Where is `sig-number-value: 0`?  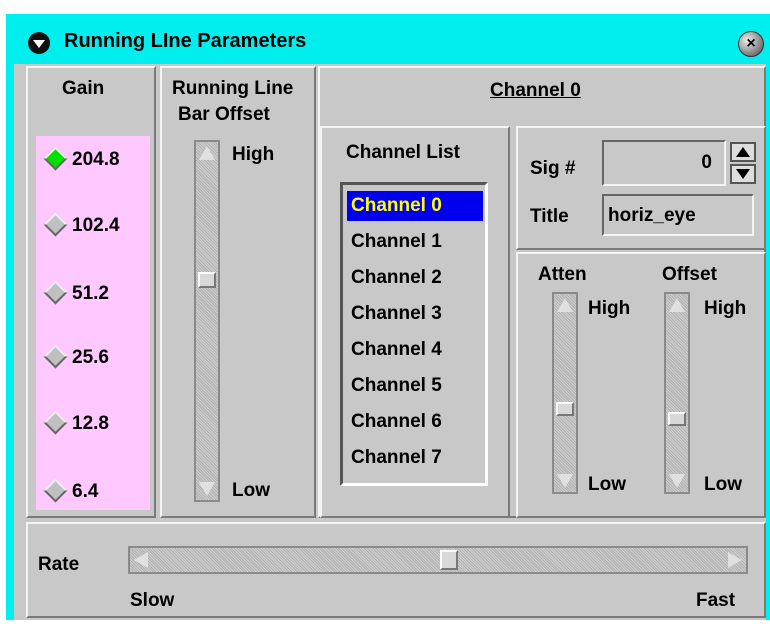 sig-number-value: 0 is located at coordinates (706, 162).